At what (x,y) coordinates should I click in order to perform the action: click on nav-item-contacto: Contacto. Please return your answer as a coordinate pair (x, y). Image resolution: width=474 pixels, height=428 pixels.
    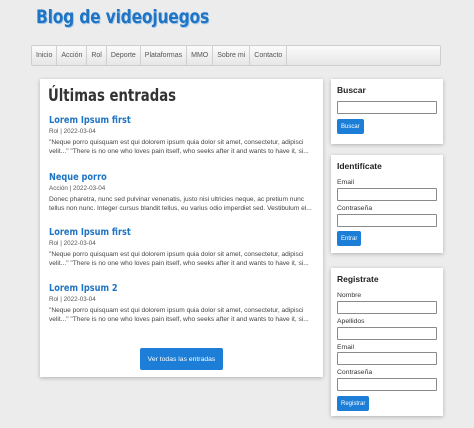
    Looking at the image, I should click on (269, 55).